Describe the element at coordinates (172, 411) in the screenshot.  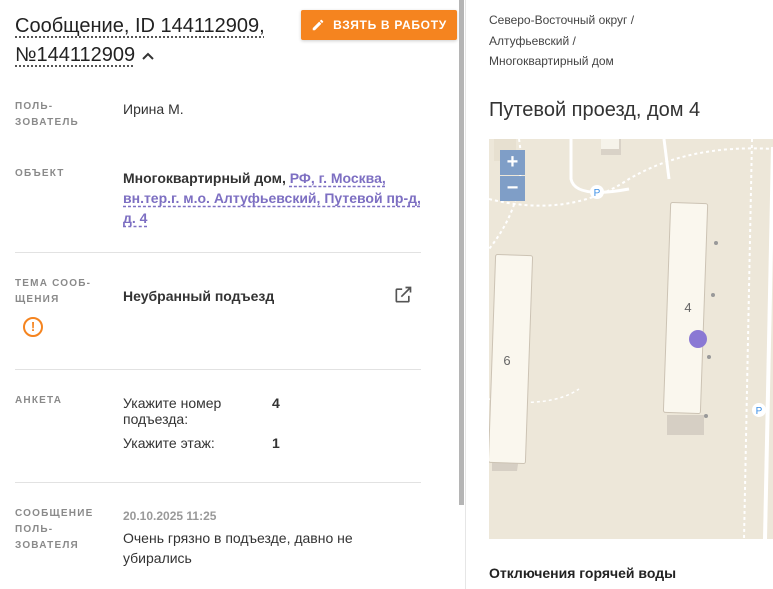
I see `survey-question-entrance: Укажите номер подъезда:` at that location.